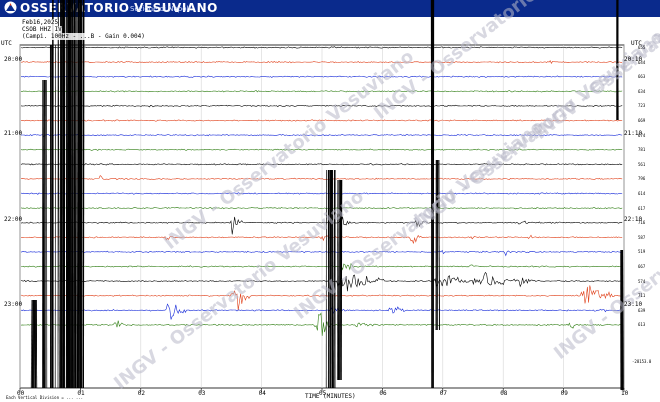  I want to click on x-tick-label: 01, so click(81, 393).